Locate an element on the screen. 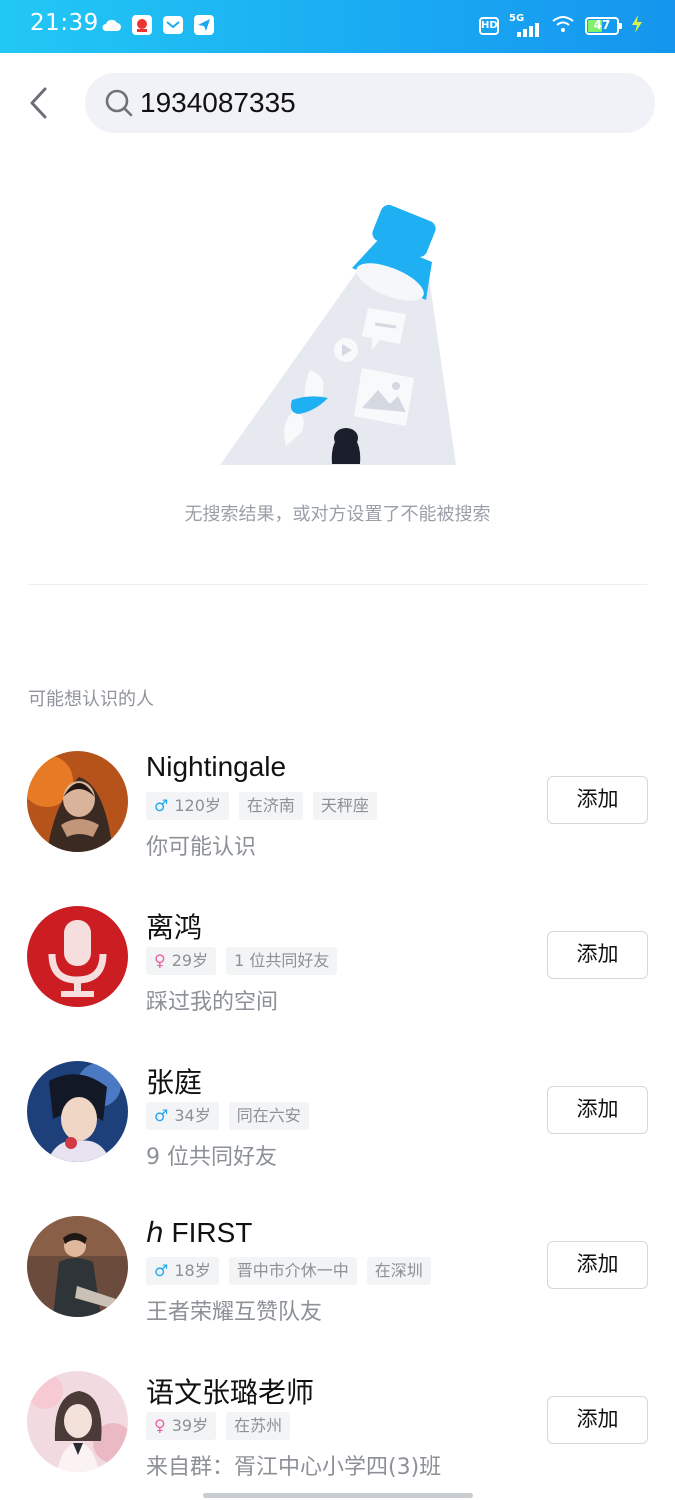 This screenshot has width=675, height=1500. person-name: ℎ FIRST is located at coordinates (199, 1232).